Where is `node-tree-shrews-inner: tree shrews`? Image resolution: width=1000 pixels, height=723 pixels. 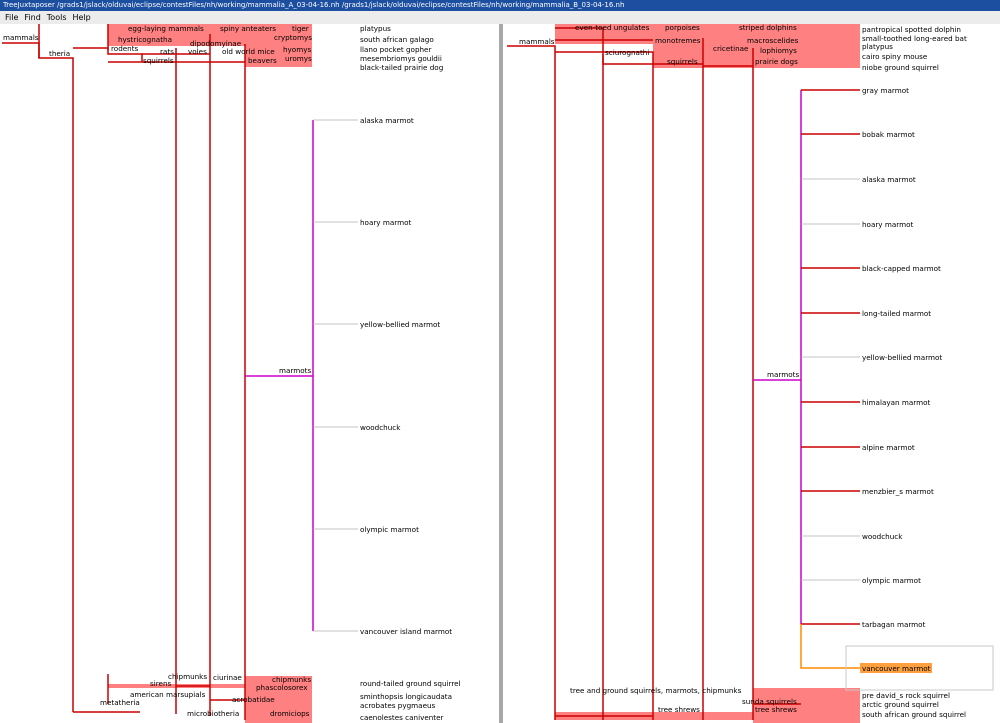 node-tree-shrews-inner: tree shrews is located at coordinates (776, 709).